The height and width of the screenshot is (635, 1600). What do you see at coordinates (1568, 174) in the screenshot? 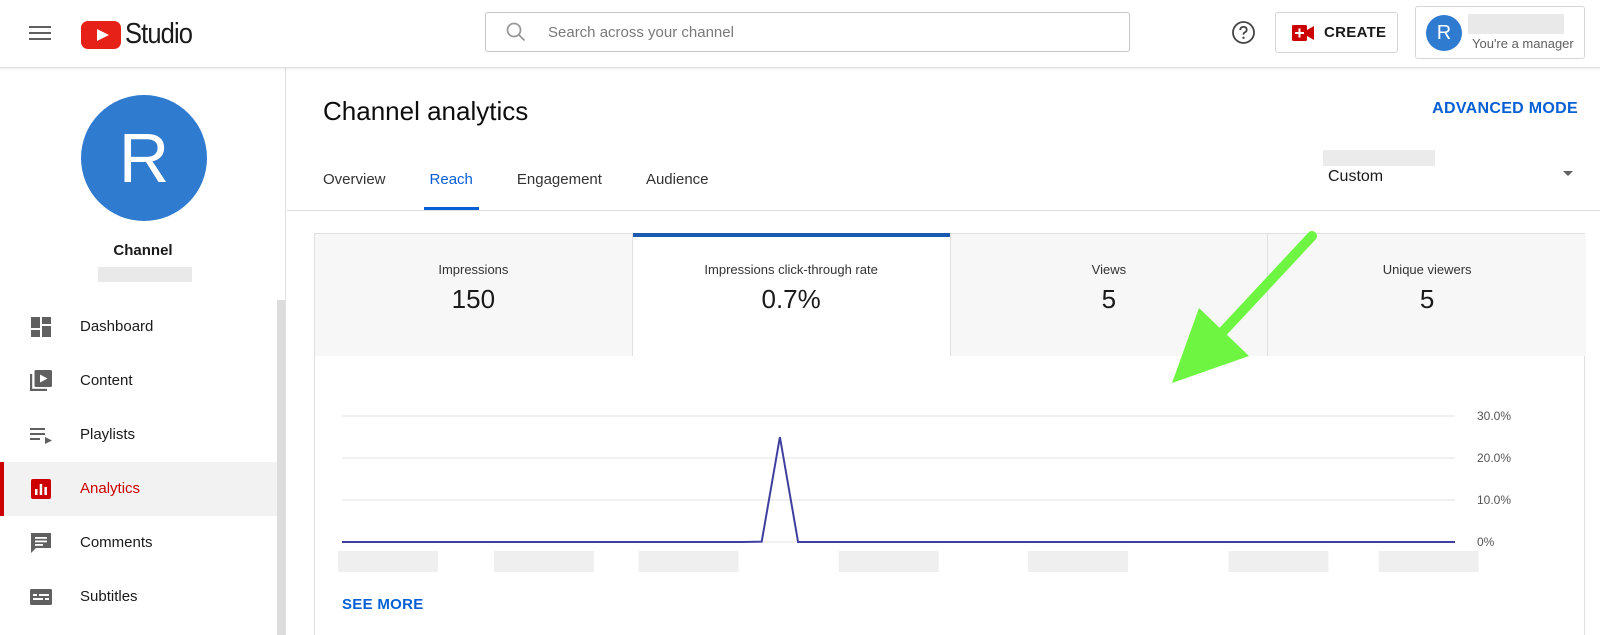
I see `chevron-down-icon` at bounding box center [1568, 174].